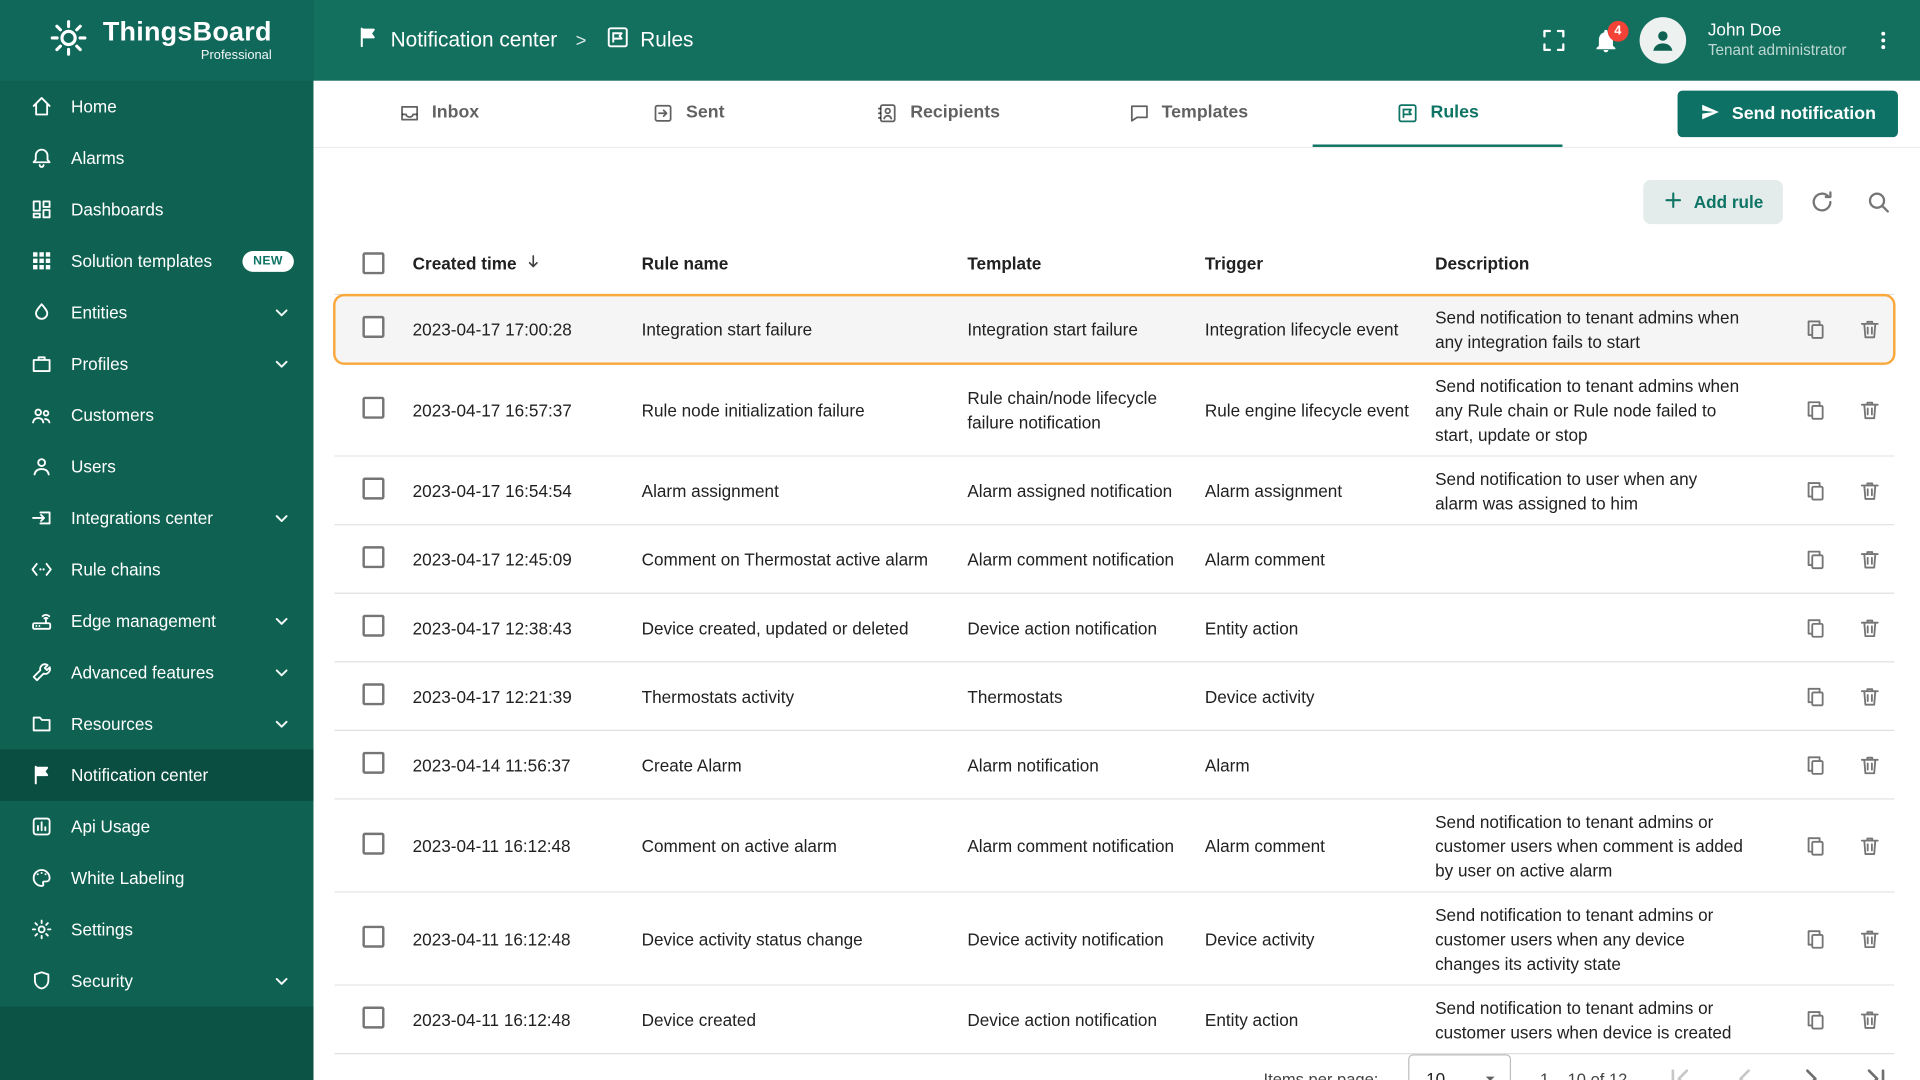  I want to click on next-page-button, so click(1811, 1071).